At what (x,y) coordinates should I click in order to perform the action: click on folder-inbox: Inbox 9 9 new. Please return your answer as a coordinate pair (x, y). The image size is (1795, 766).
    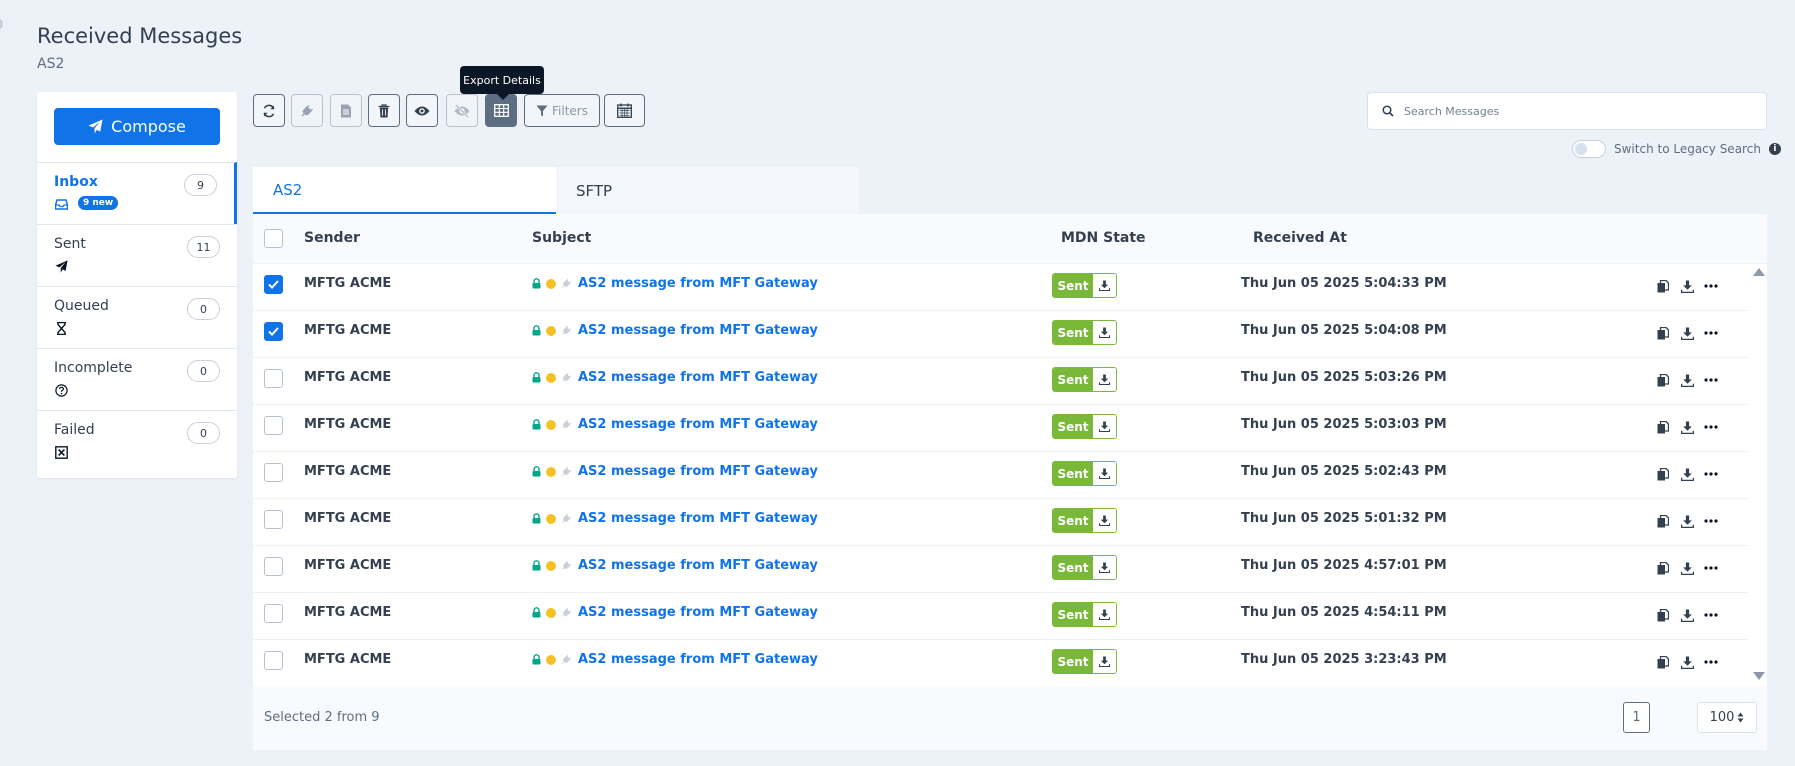
    Looking at the image, I should click on (137, 193).